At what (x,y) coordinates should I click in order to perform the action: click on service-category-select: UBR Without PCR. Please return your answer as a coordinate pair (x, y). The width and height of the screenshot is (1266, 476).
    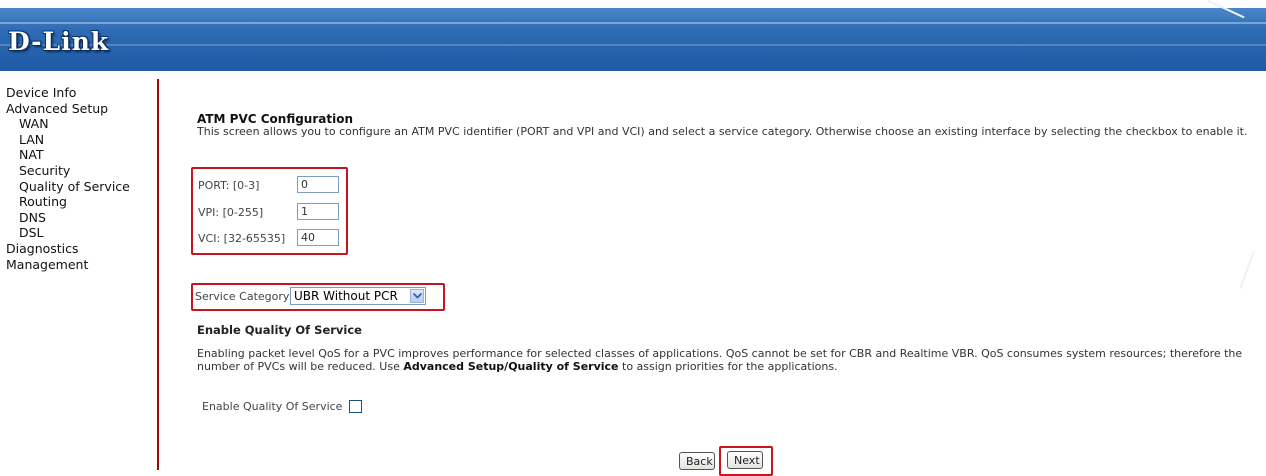
    Looking at the image, I should click on (358, 296).